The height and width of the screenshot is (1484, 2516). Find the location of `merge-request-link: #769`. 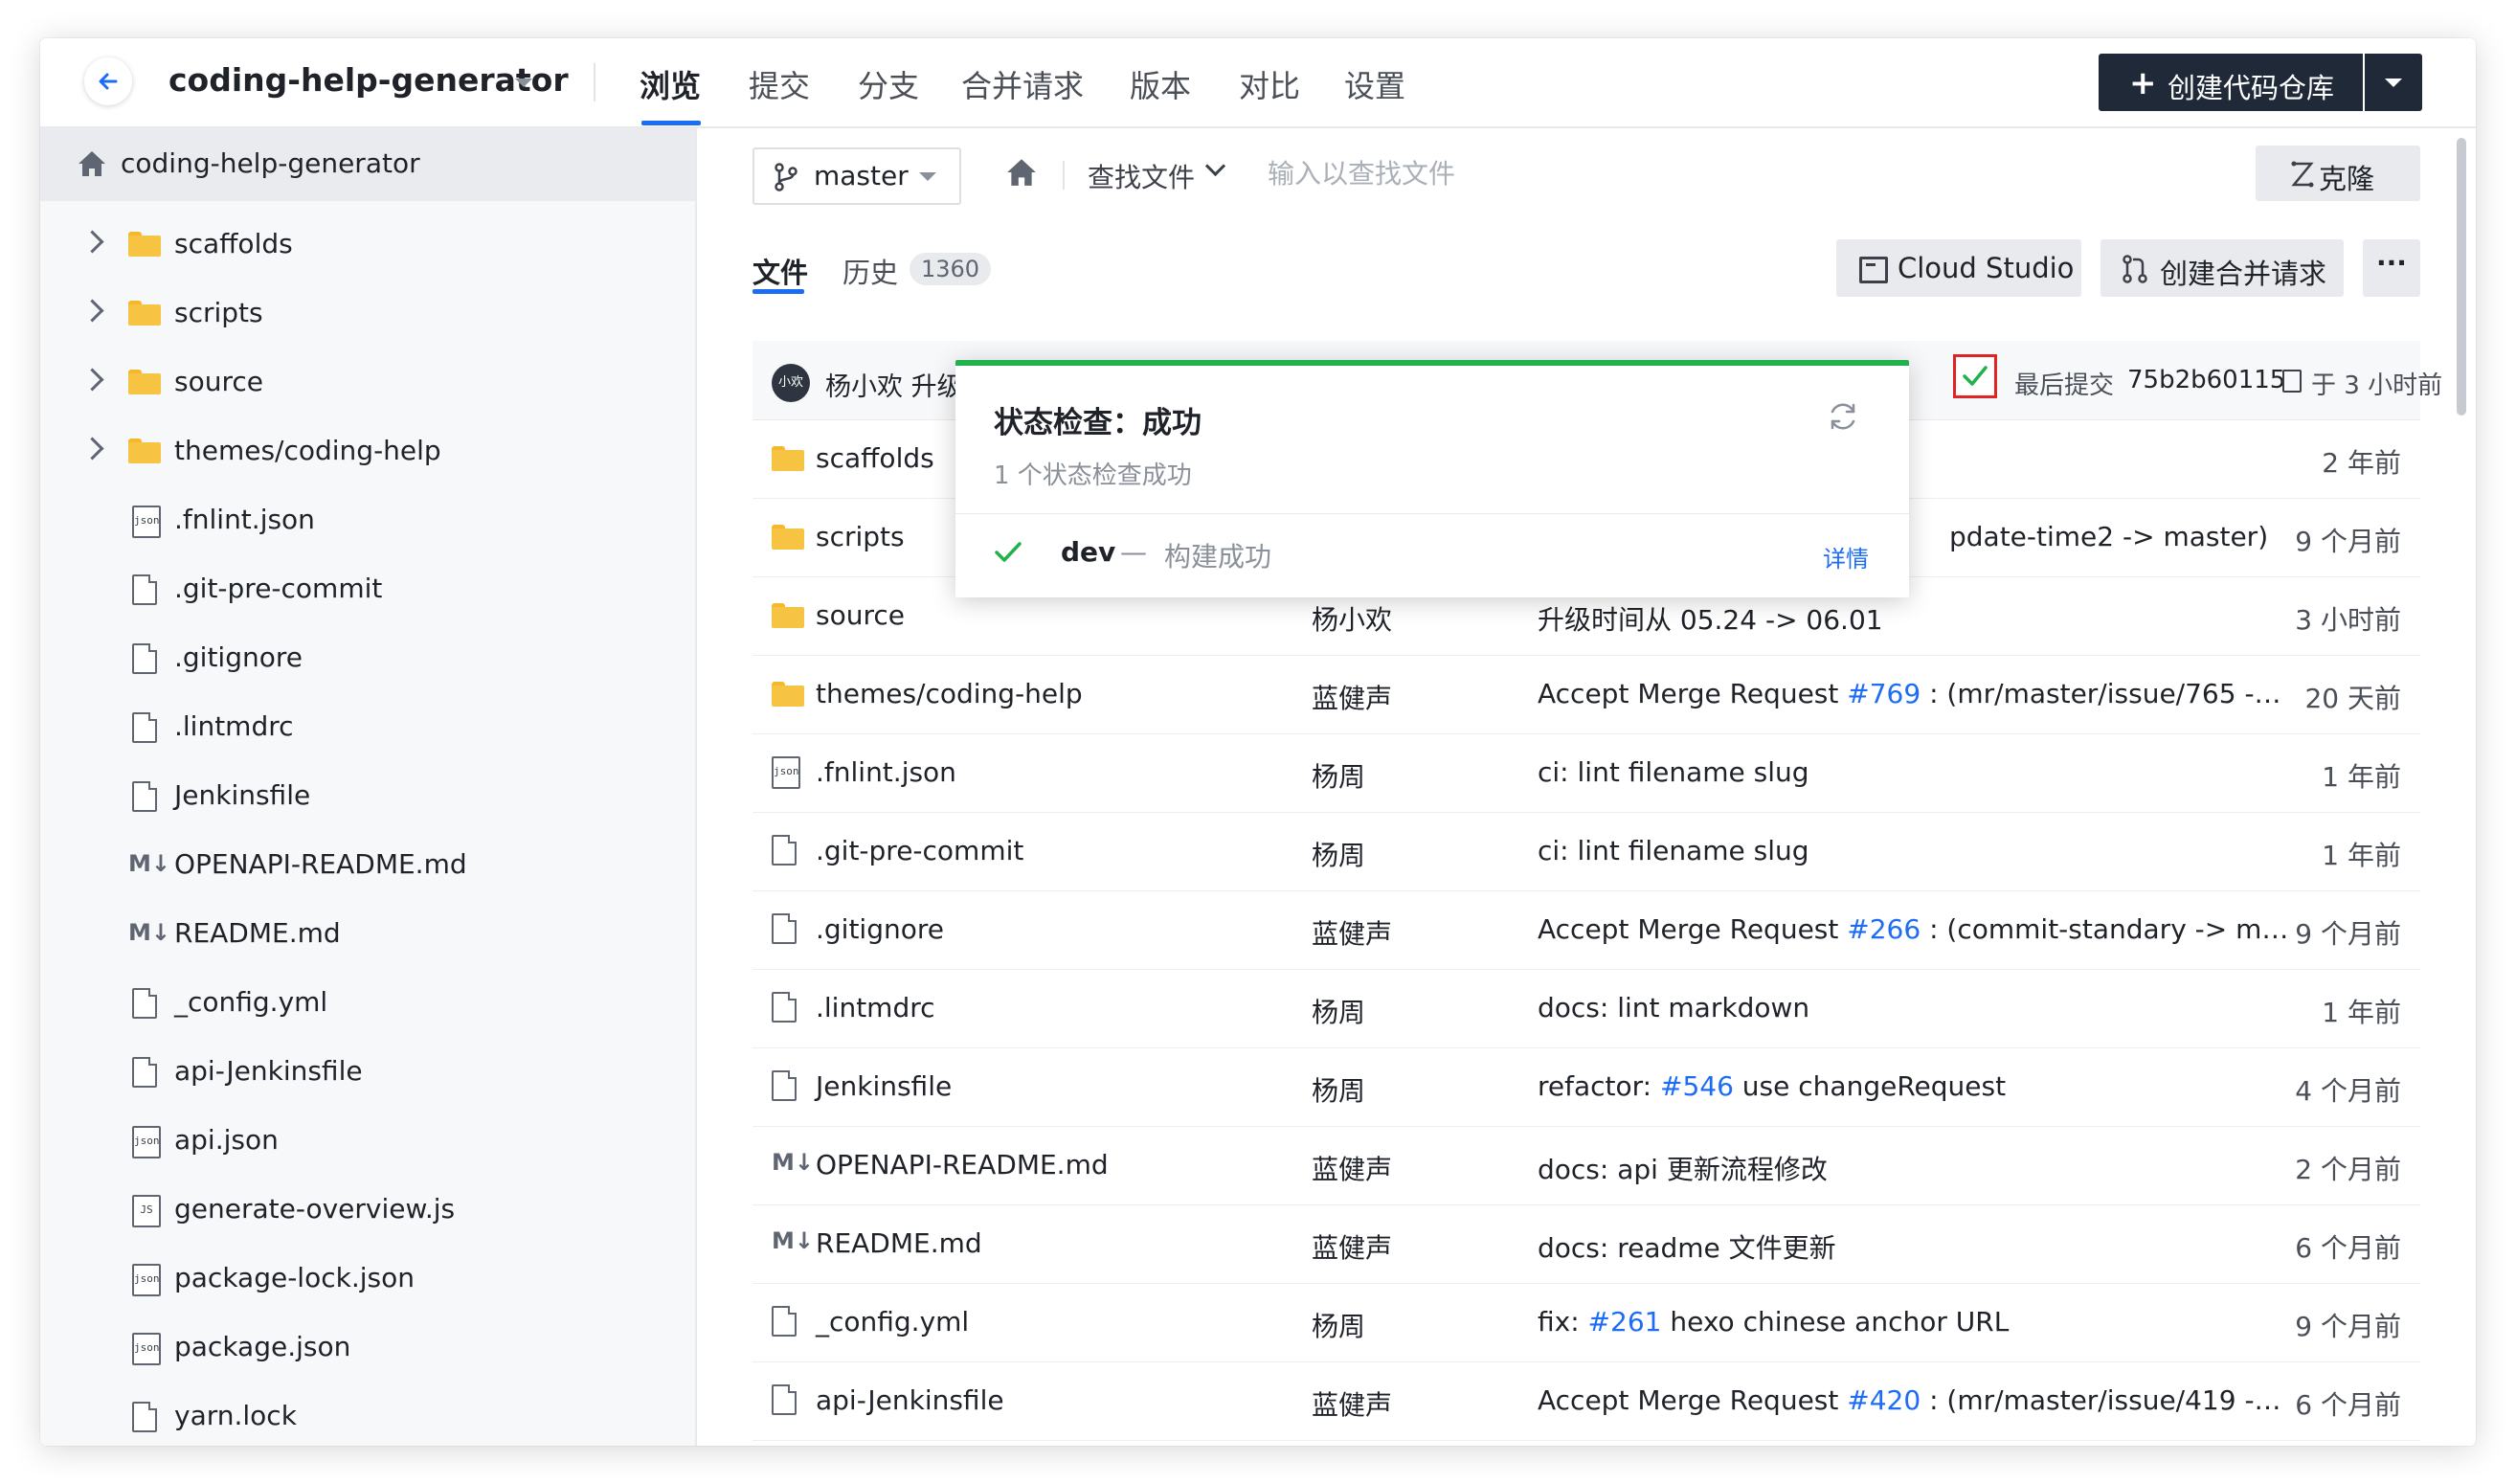

merge-request-link: #769 is located at coordinates (1884, 693).